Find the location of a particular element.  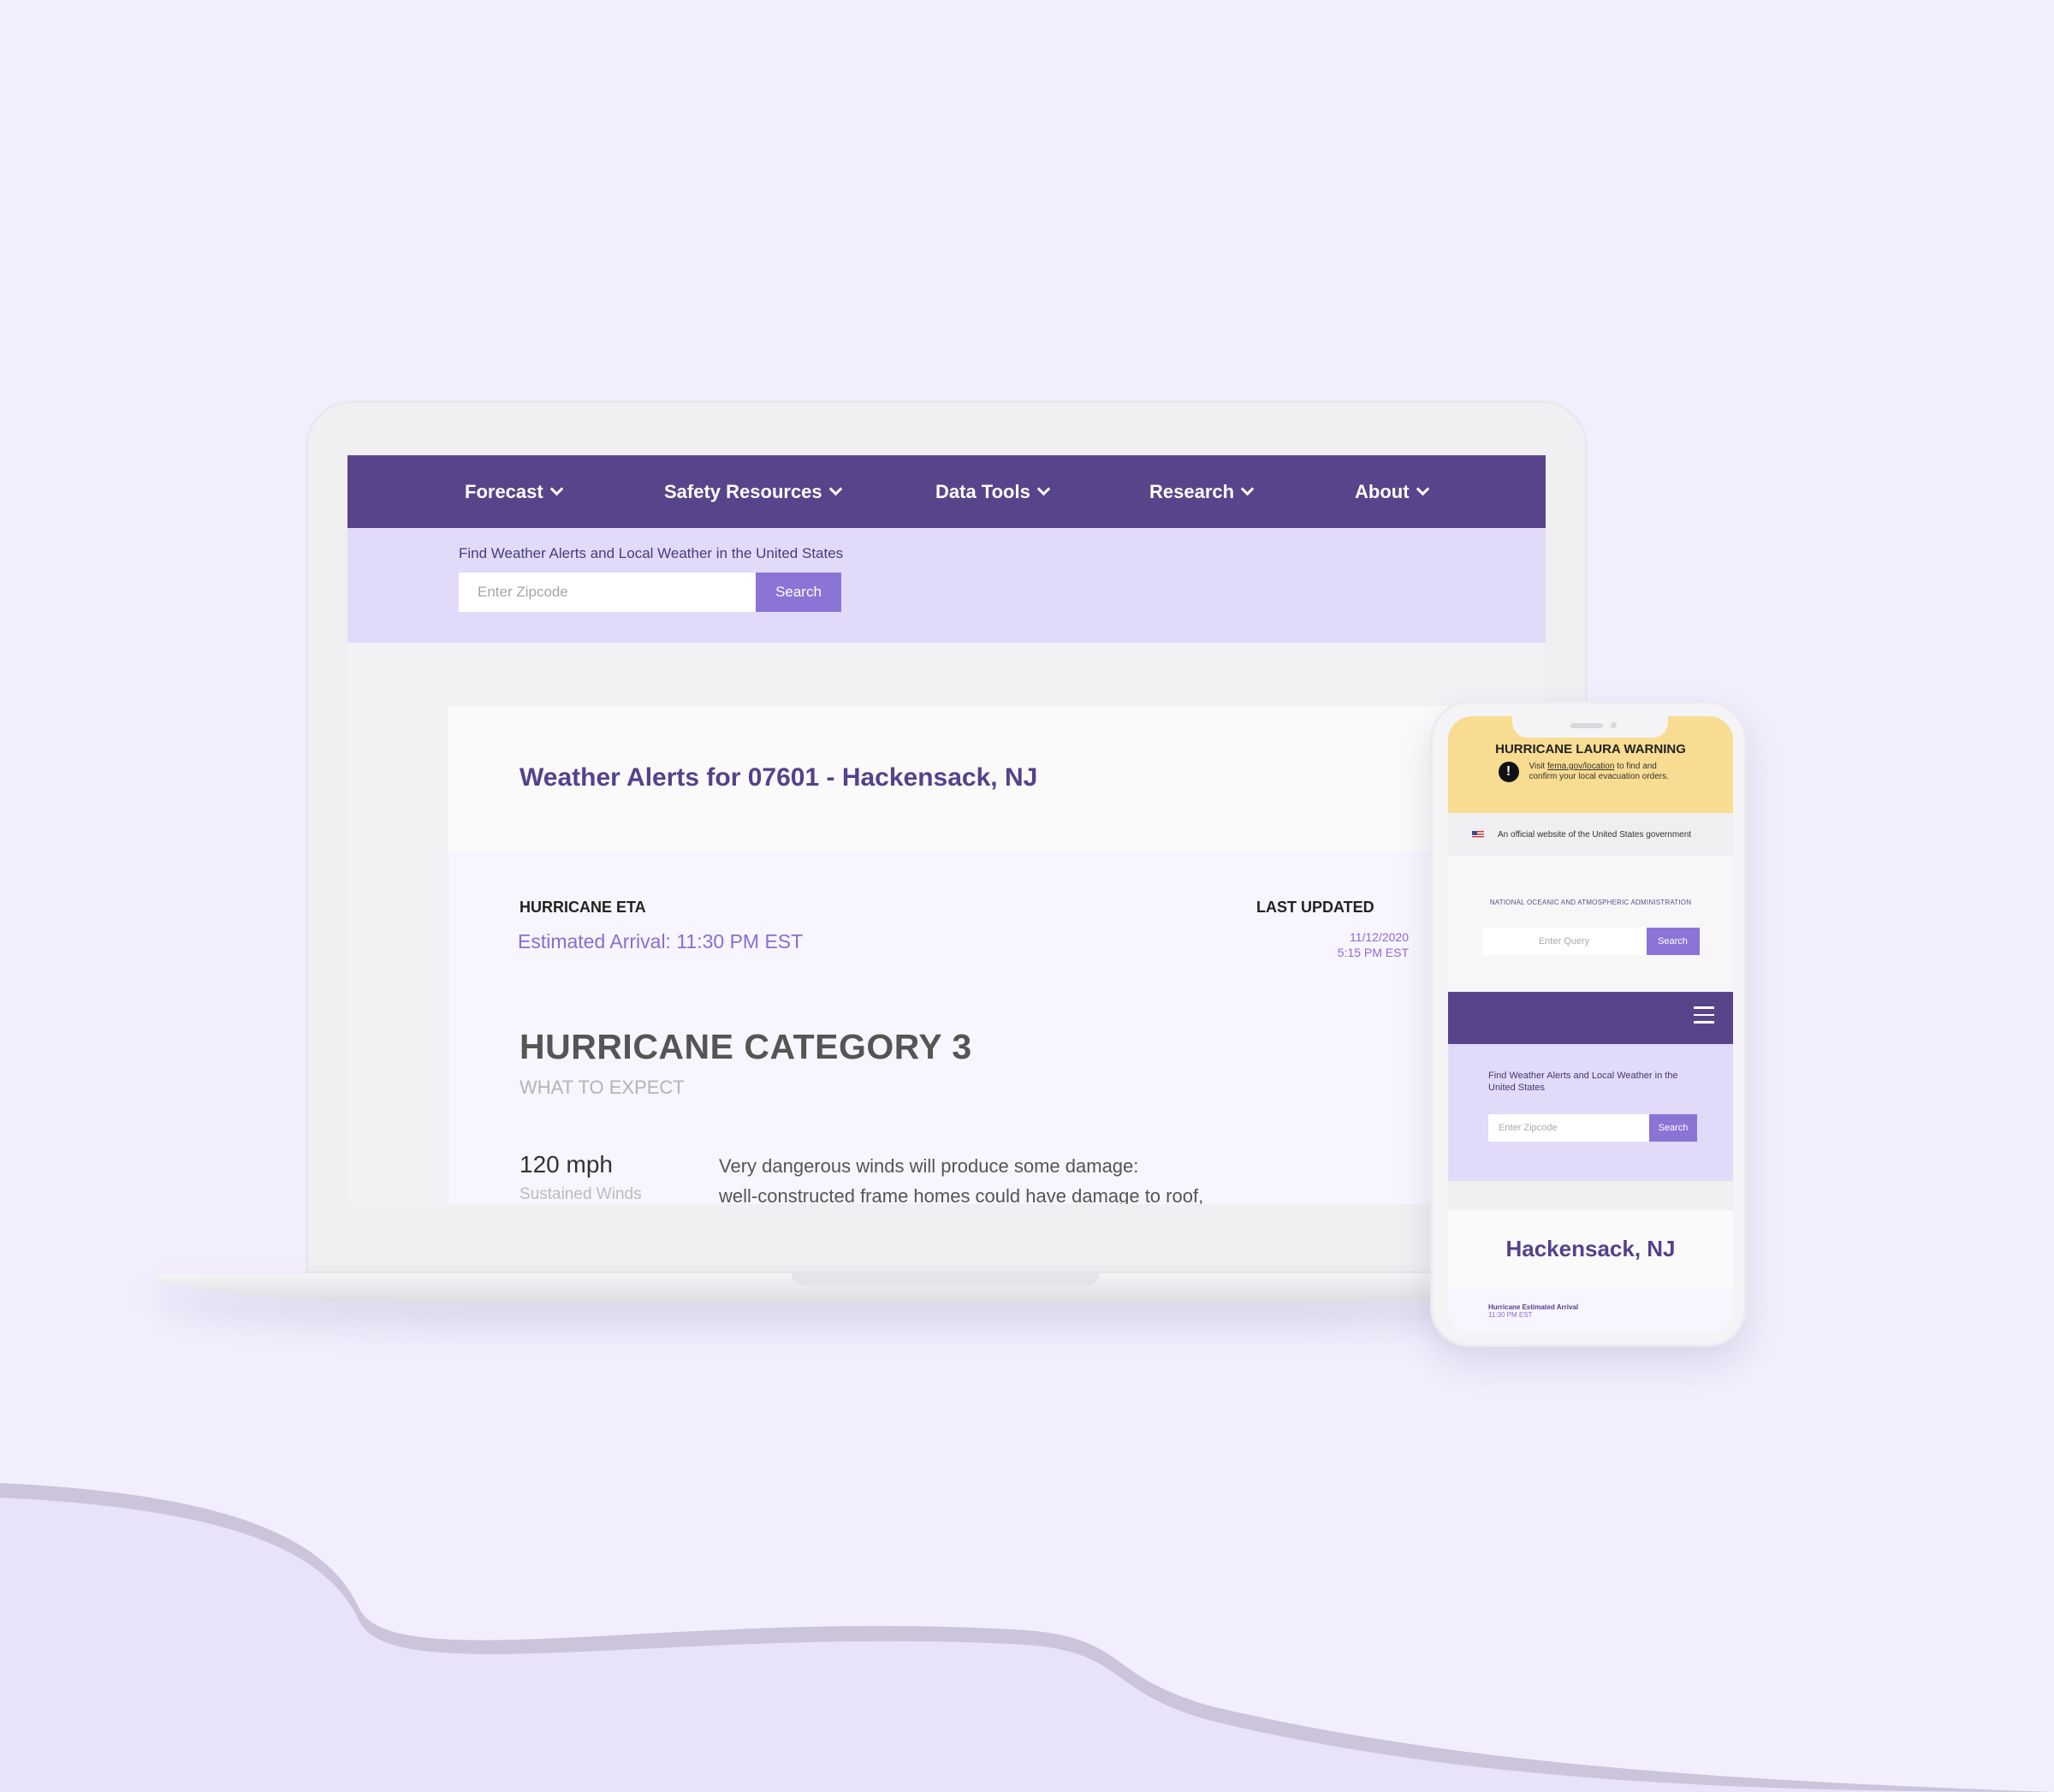

mobile-eta-value: 11:30 PM EST is located at coordinates (1510, 1315).